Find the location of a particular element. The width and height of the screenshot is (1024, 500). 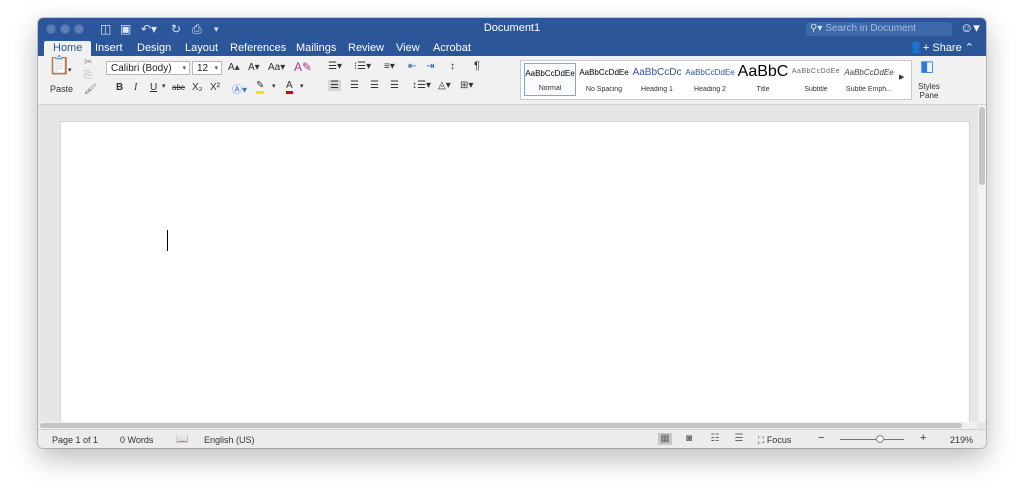

show-formatting-icon: ¶ is located at coordinates (477, 66).